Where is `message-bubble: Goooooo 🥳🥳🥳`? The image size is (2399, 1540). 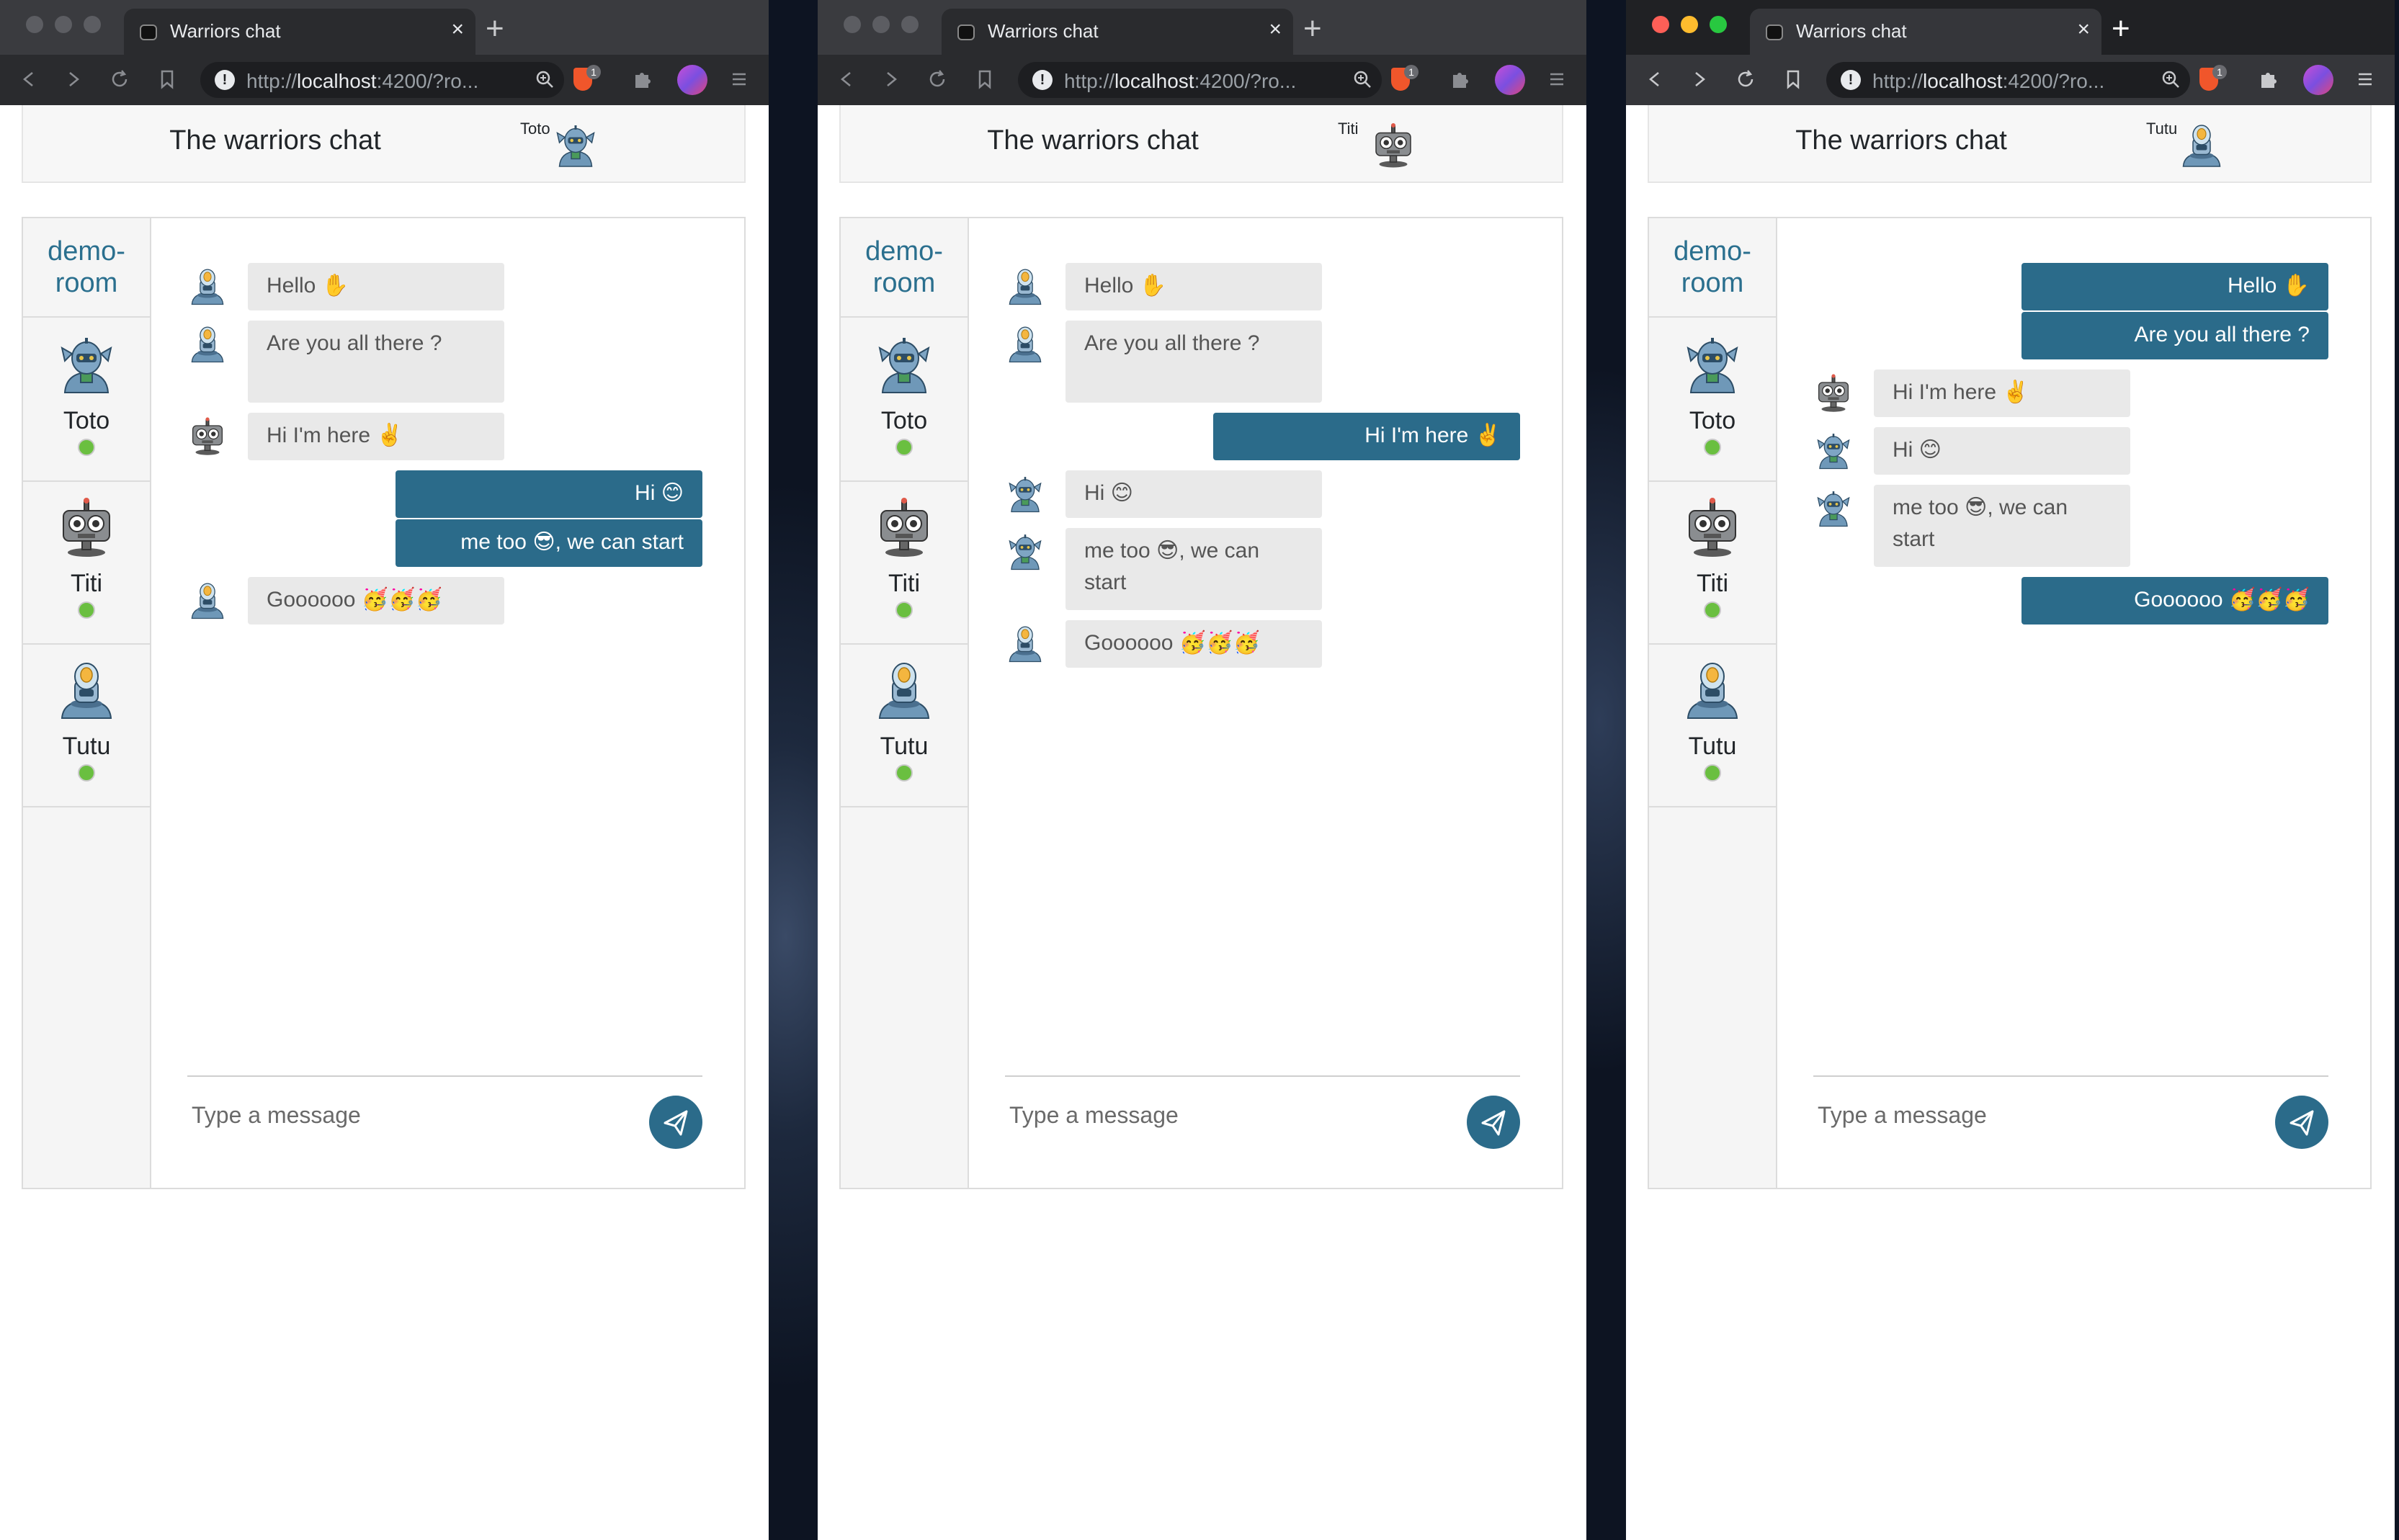
message-bubble: Goooooo 🥳🥳🥳 is located at coordinates (1194, 644).